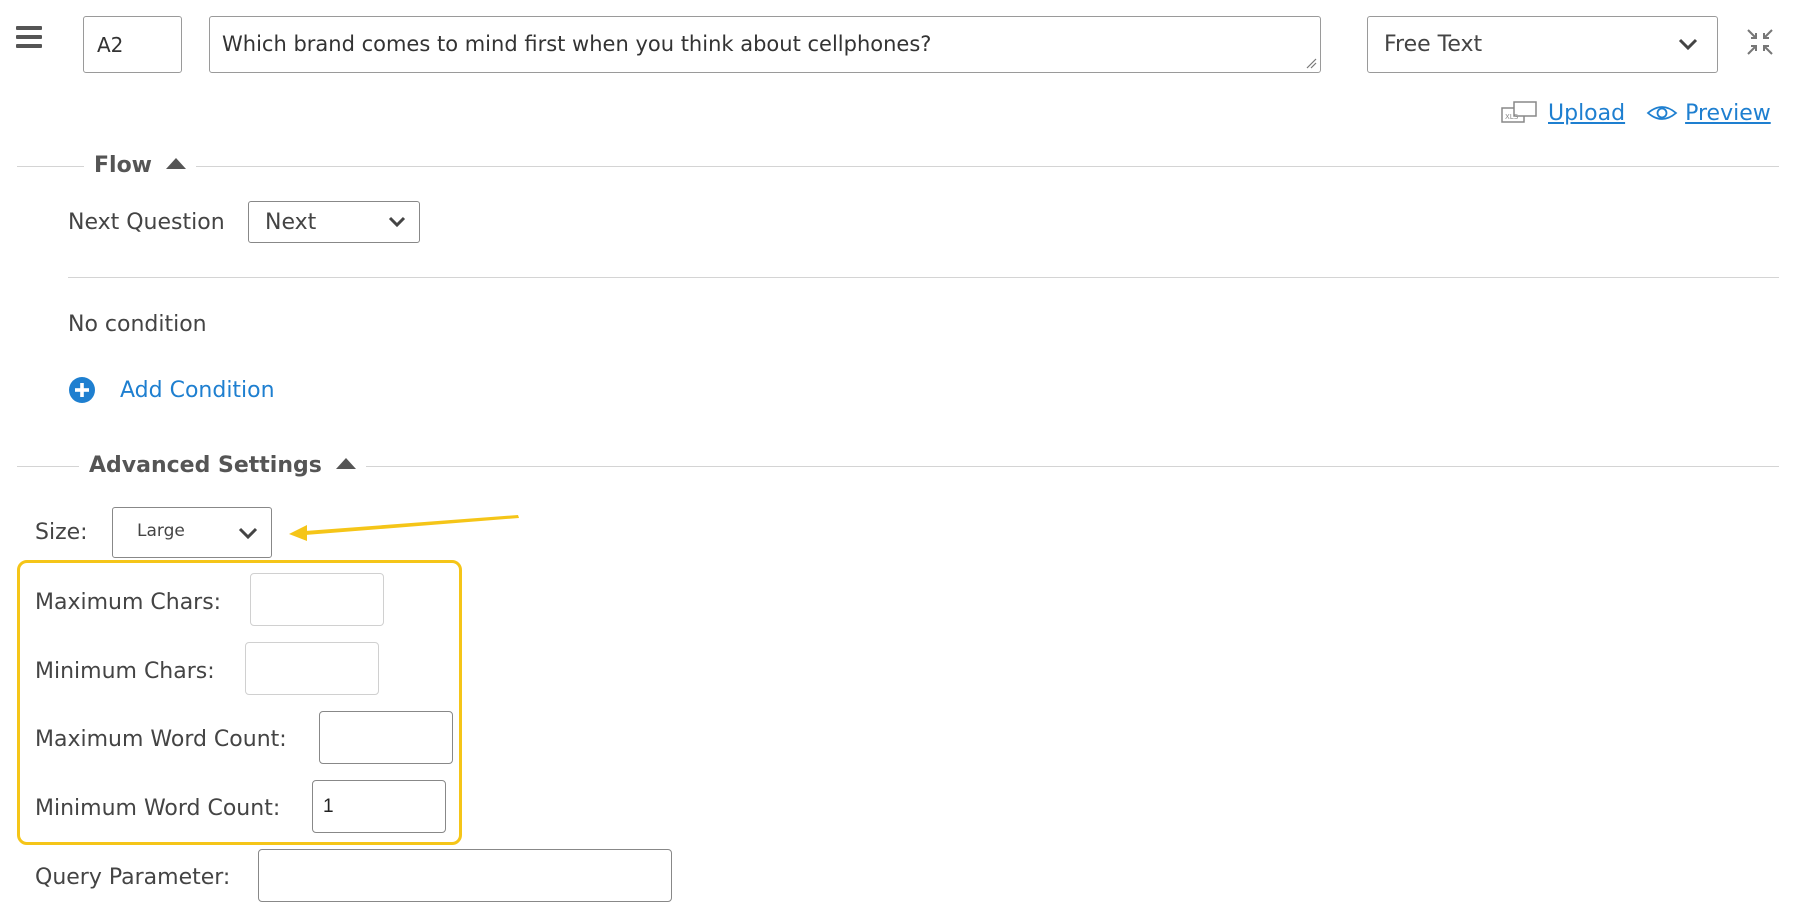 This screenshot has height=921, width=1797. I want to click on plus-circle-icon, so click(82, 390).